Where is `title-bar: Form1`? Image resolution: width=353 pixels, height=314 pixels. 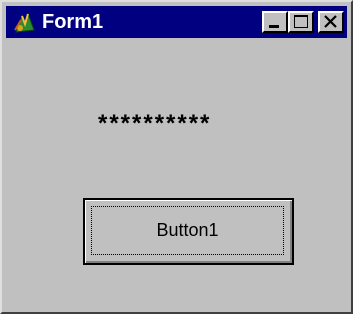
title-bar: Form1 is located at coordinates (176, 22).